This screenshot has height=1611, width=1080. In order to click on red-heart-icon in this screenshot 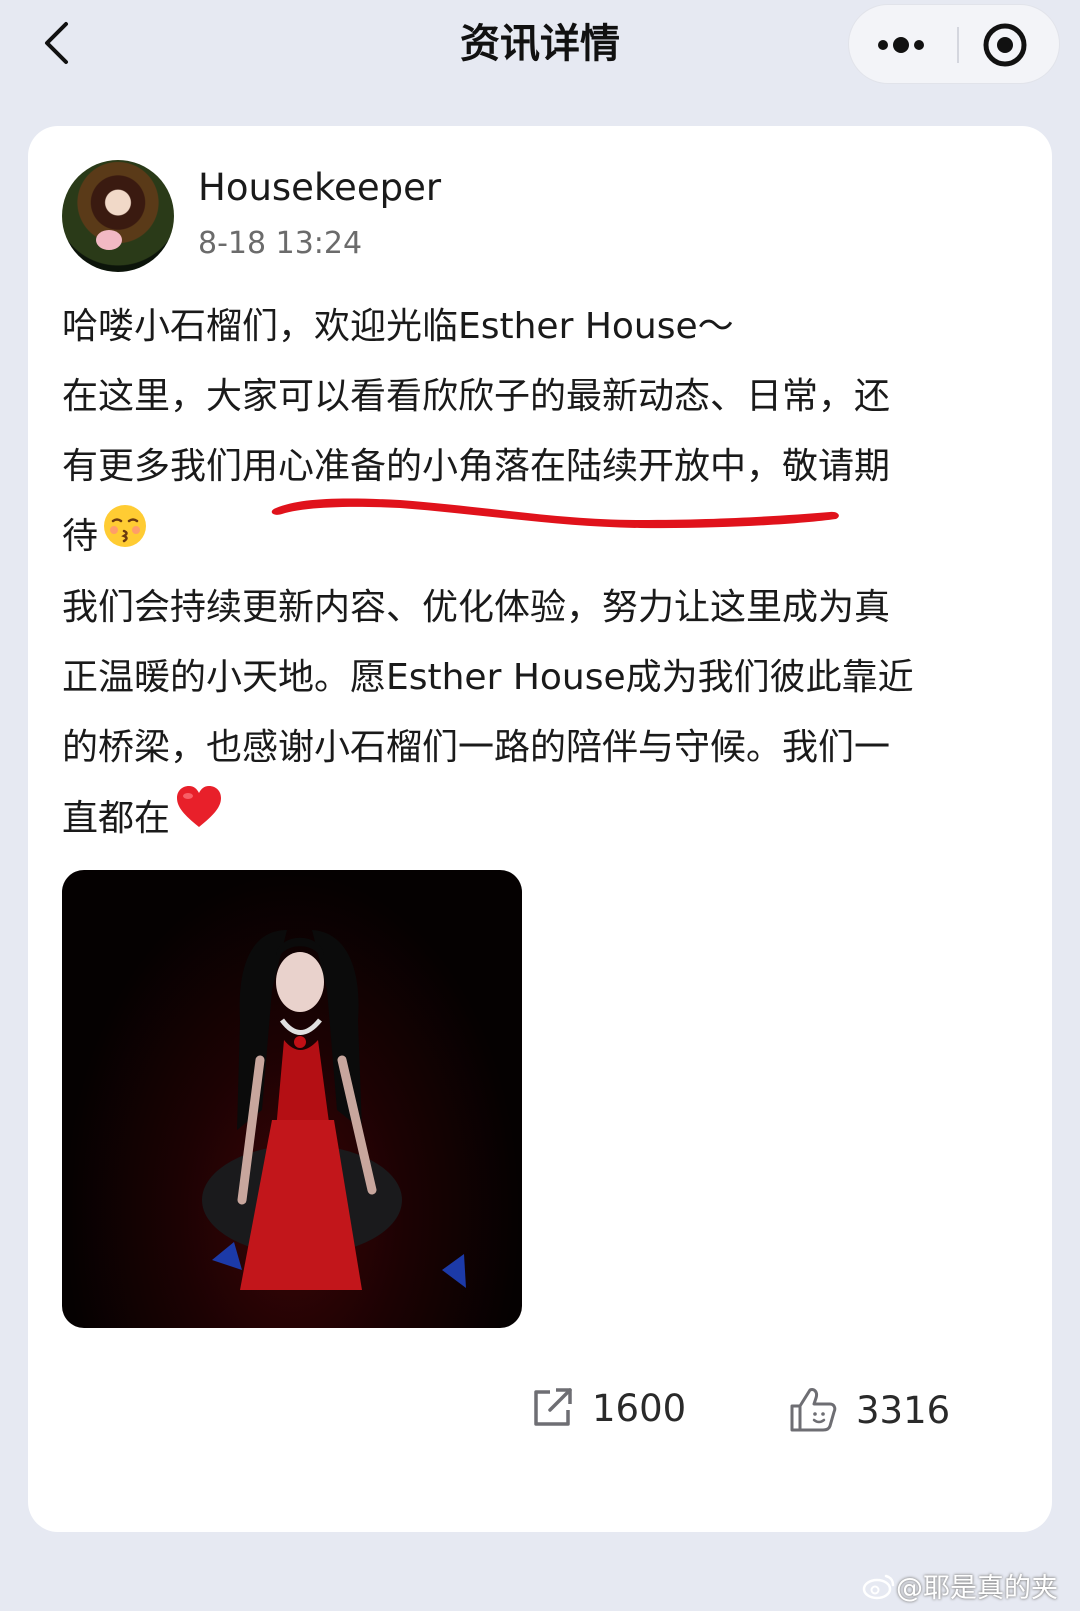, I will do `click(199, 820)`.